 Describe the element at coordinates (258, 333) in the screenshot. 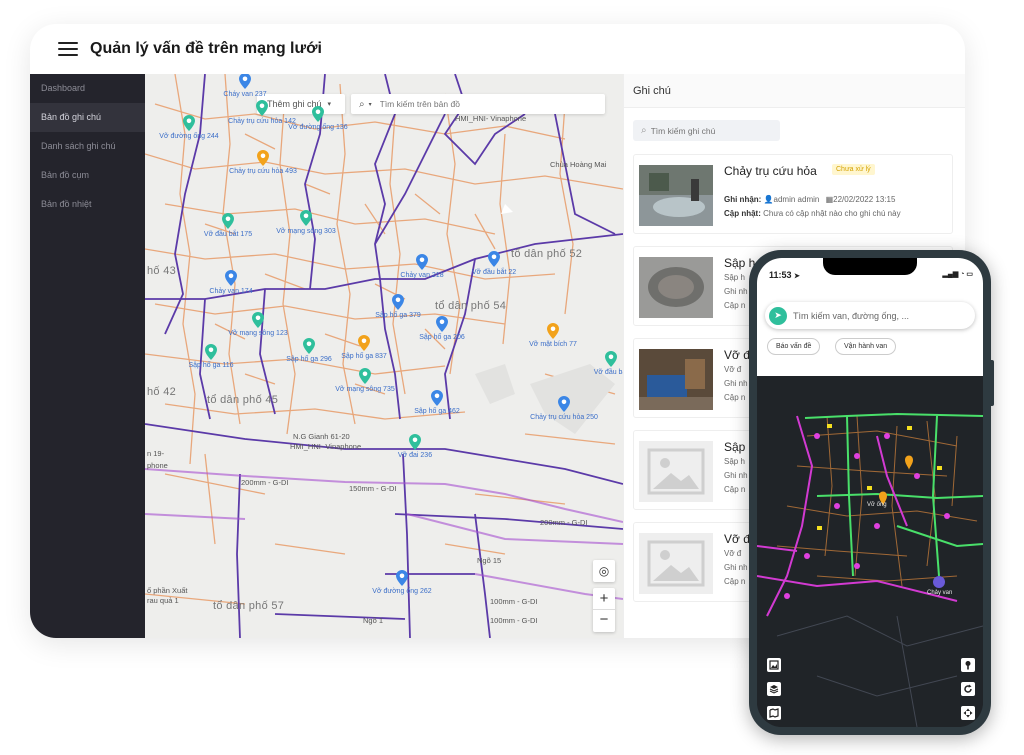

I see `map-pin-label: Vỡ mạng sông 123` at that location.